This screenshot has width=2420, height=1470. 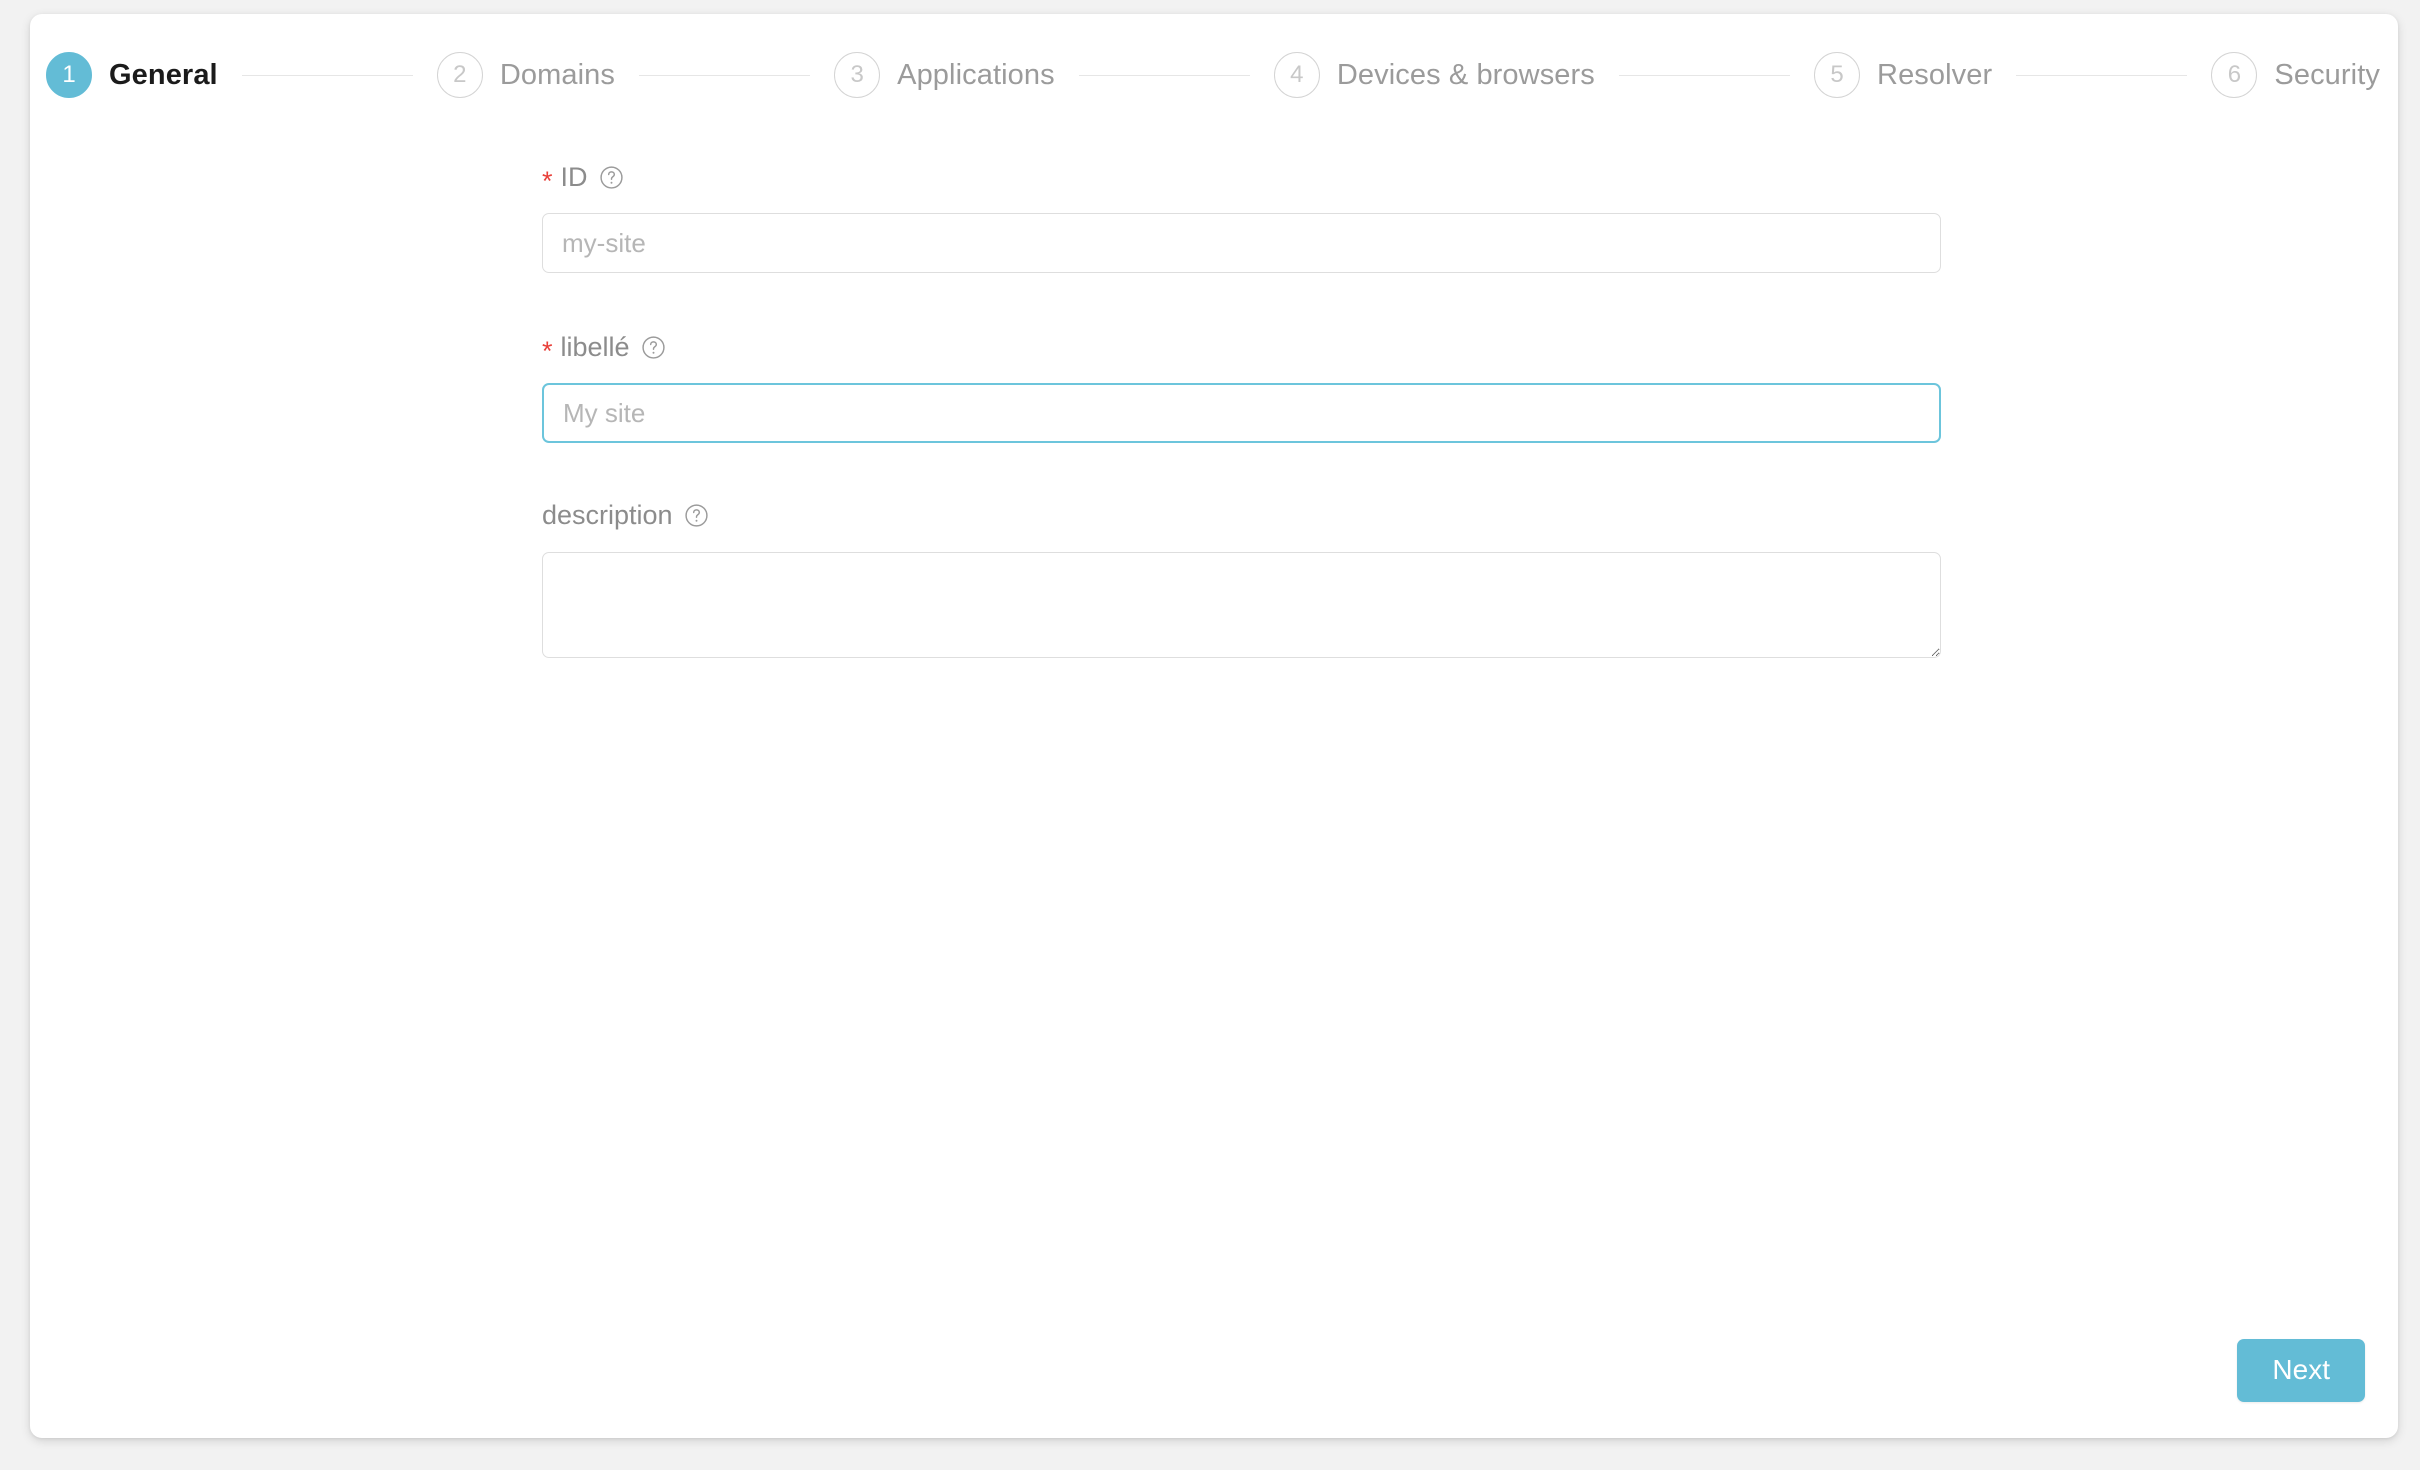 I want to click on libelle-field-group: * libellé, so click(x=1241, y=386).